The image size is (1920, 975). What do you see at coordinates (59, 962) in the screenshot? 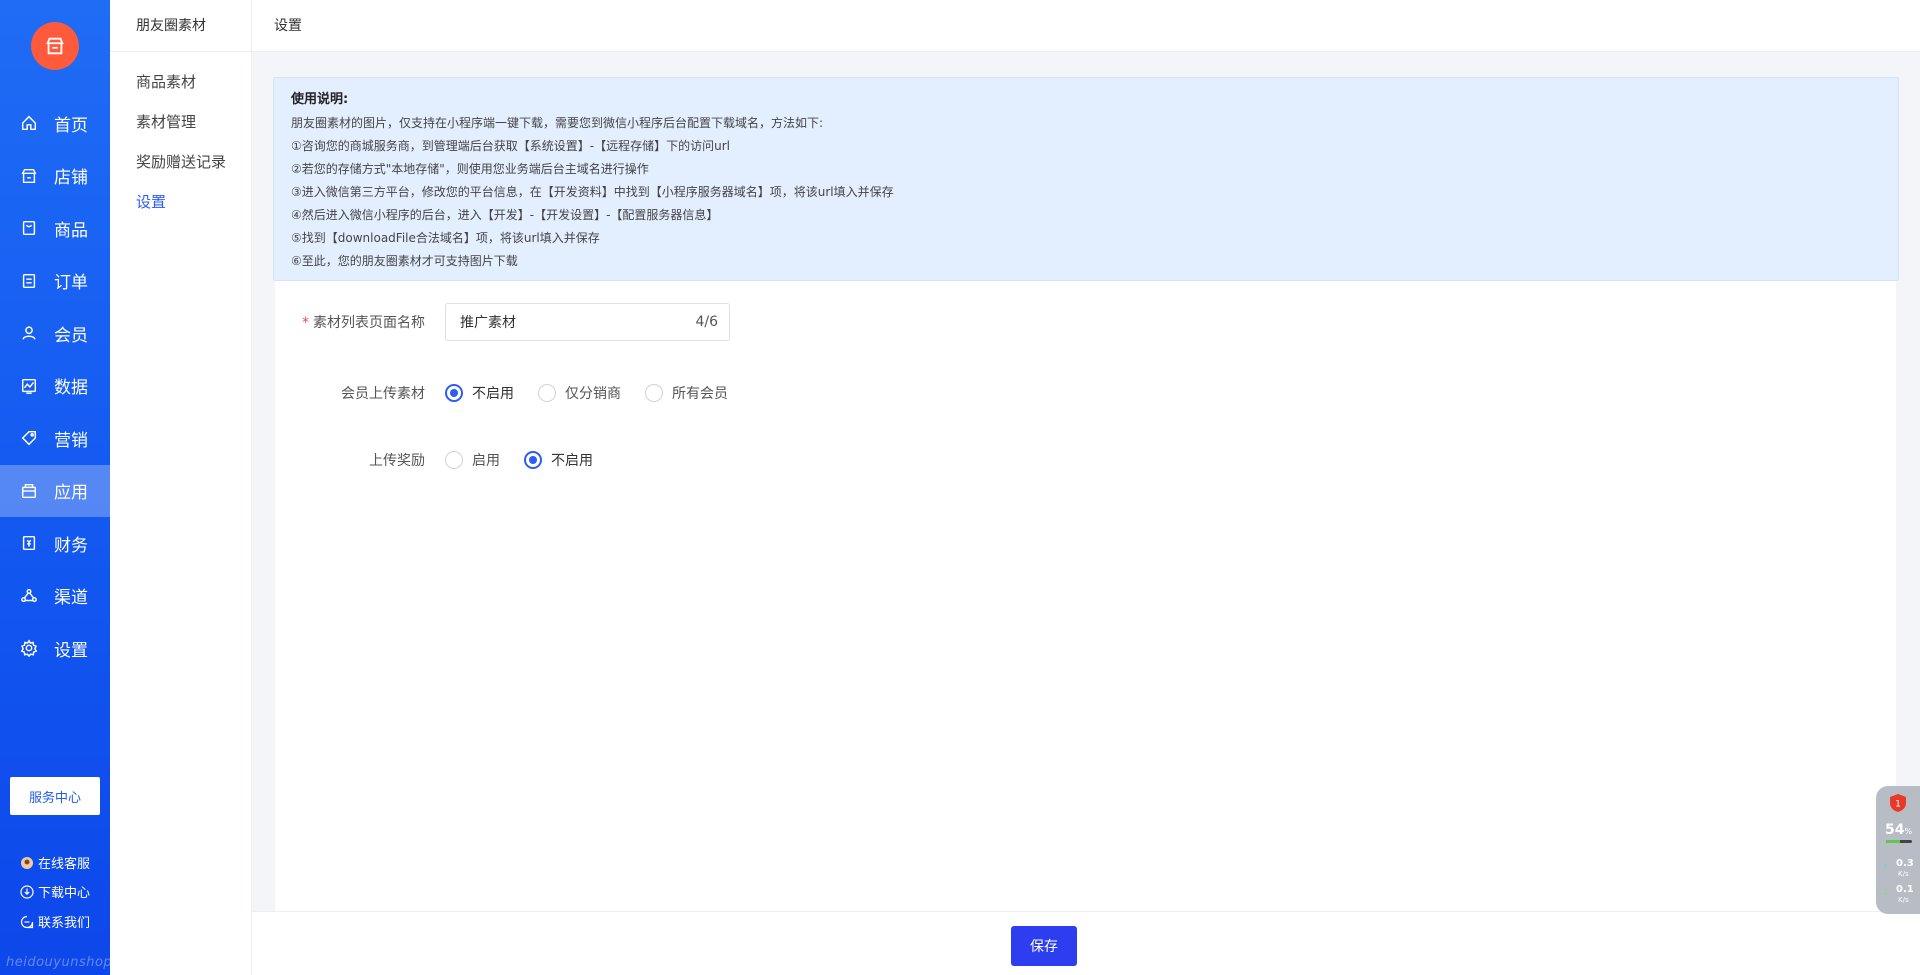
I see `brand-watermark: heidouyunshop` at bounding box center [59, 962].